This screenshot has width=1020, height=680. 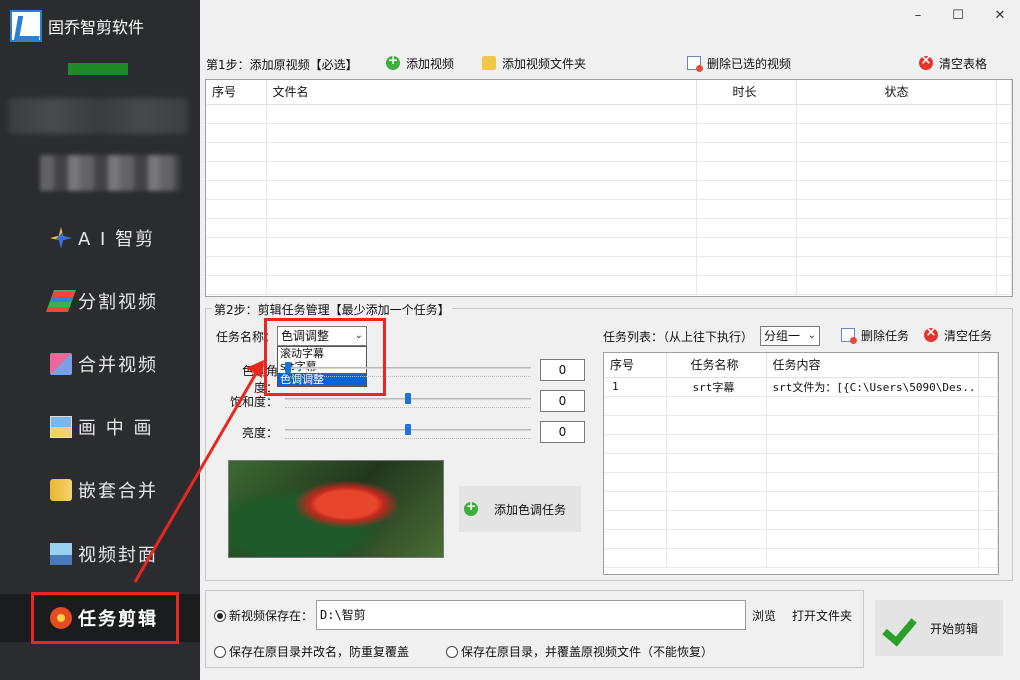 I want to click on delete-selected-button: 删除已选的视频, so click(x=739, y=63).